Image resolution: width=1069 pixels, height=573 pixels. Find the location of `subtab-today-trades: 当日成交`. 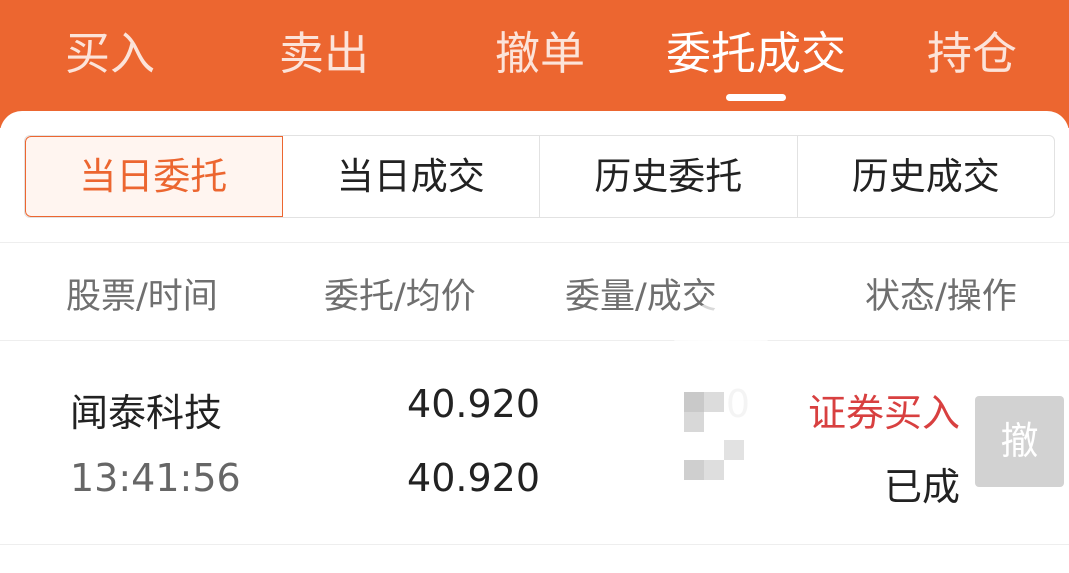

subtab-today-trades: 当日成交 is located at coordinates (411, 176).